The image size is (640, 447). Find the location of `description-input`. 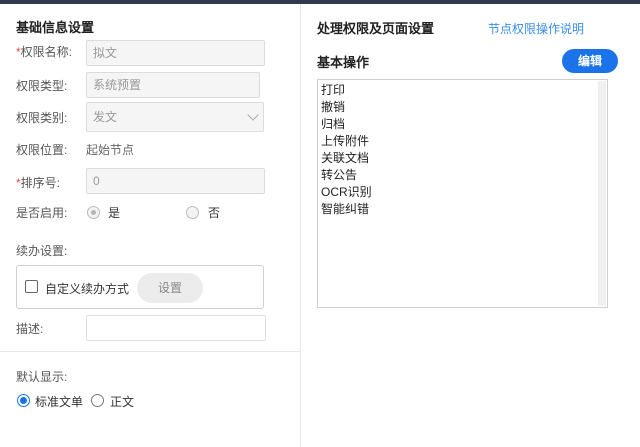

description-input is located at coordinates (176, 328).